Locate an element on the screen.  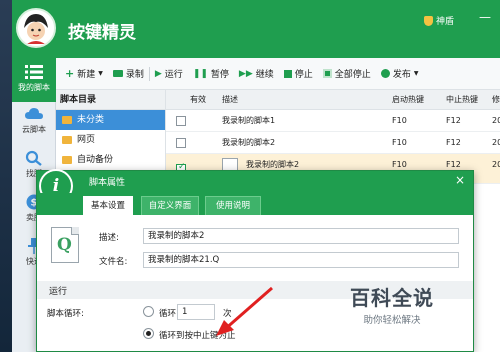
run-button: ▶ 运行 is located at coordinates (169, 74).